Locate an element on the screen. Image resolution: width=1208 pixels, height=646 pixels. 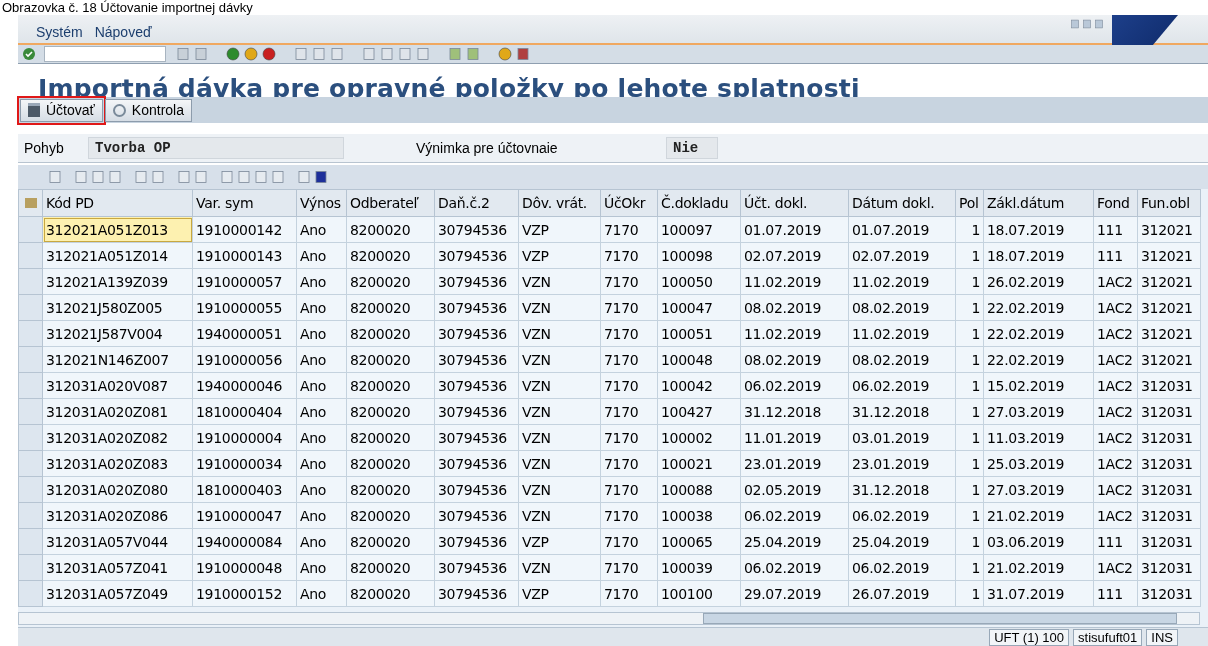
column-header: Pol is located at coordinates (969, 203).